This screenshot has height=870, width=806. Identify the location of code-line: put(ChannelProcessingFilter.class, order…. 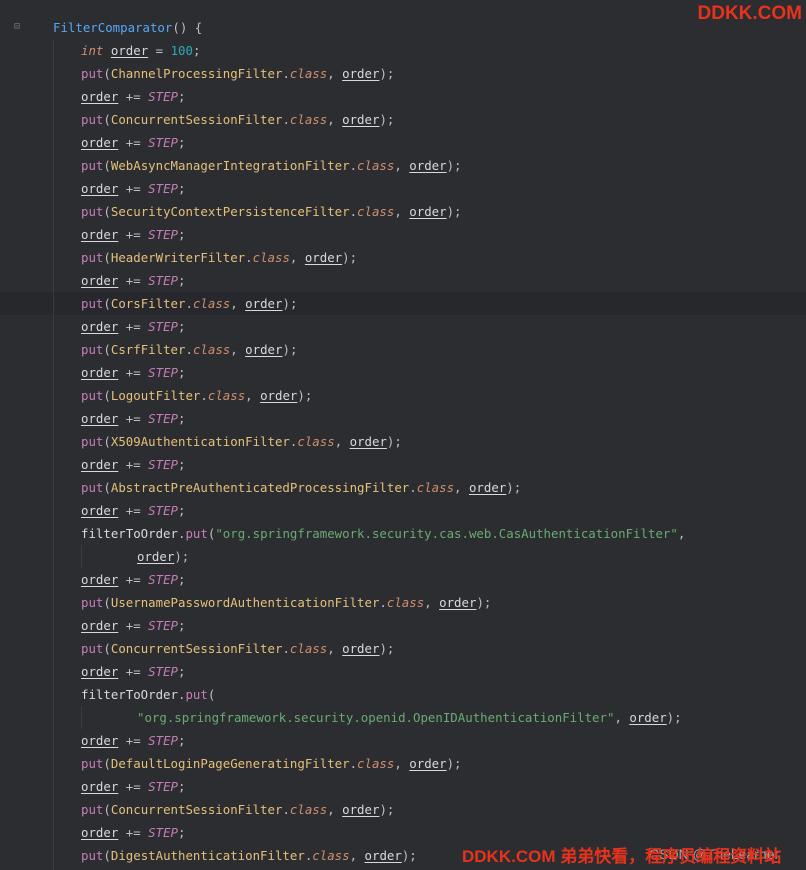
(237, 73).